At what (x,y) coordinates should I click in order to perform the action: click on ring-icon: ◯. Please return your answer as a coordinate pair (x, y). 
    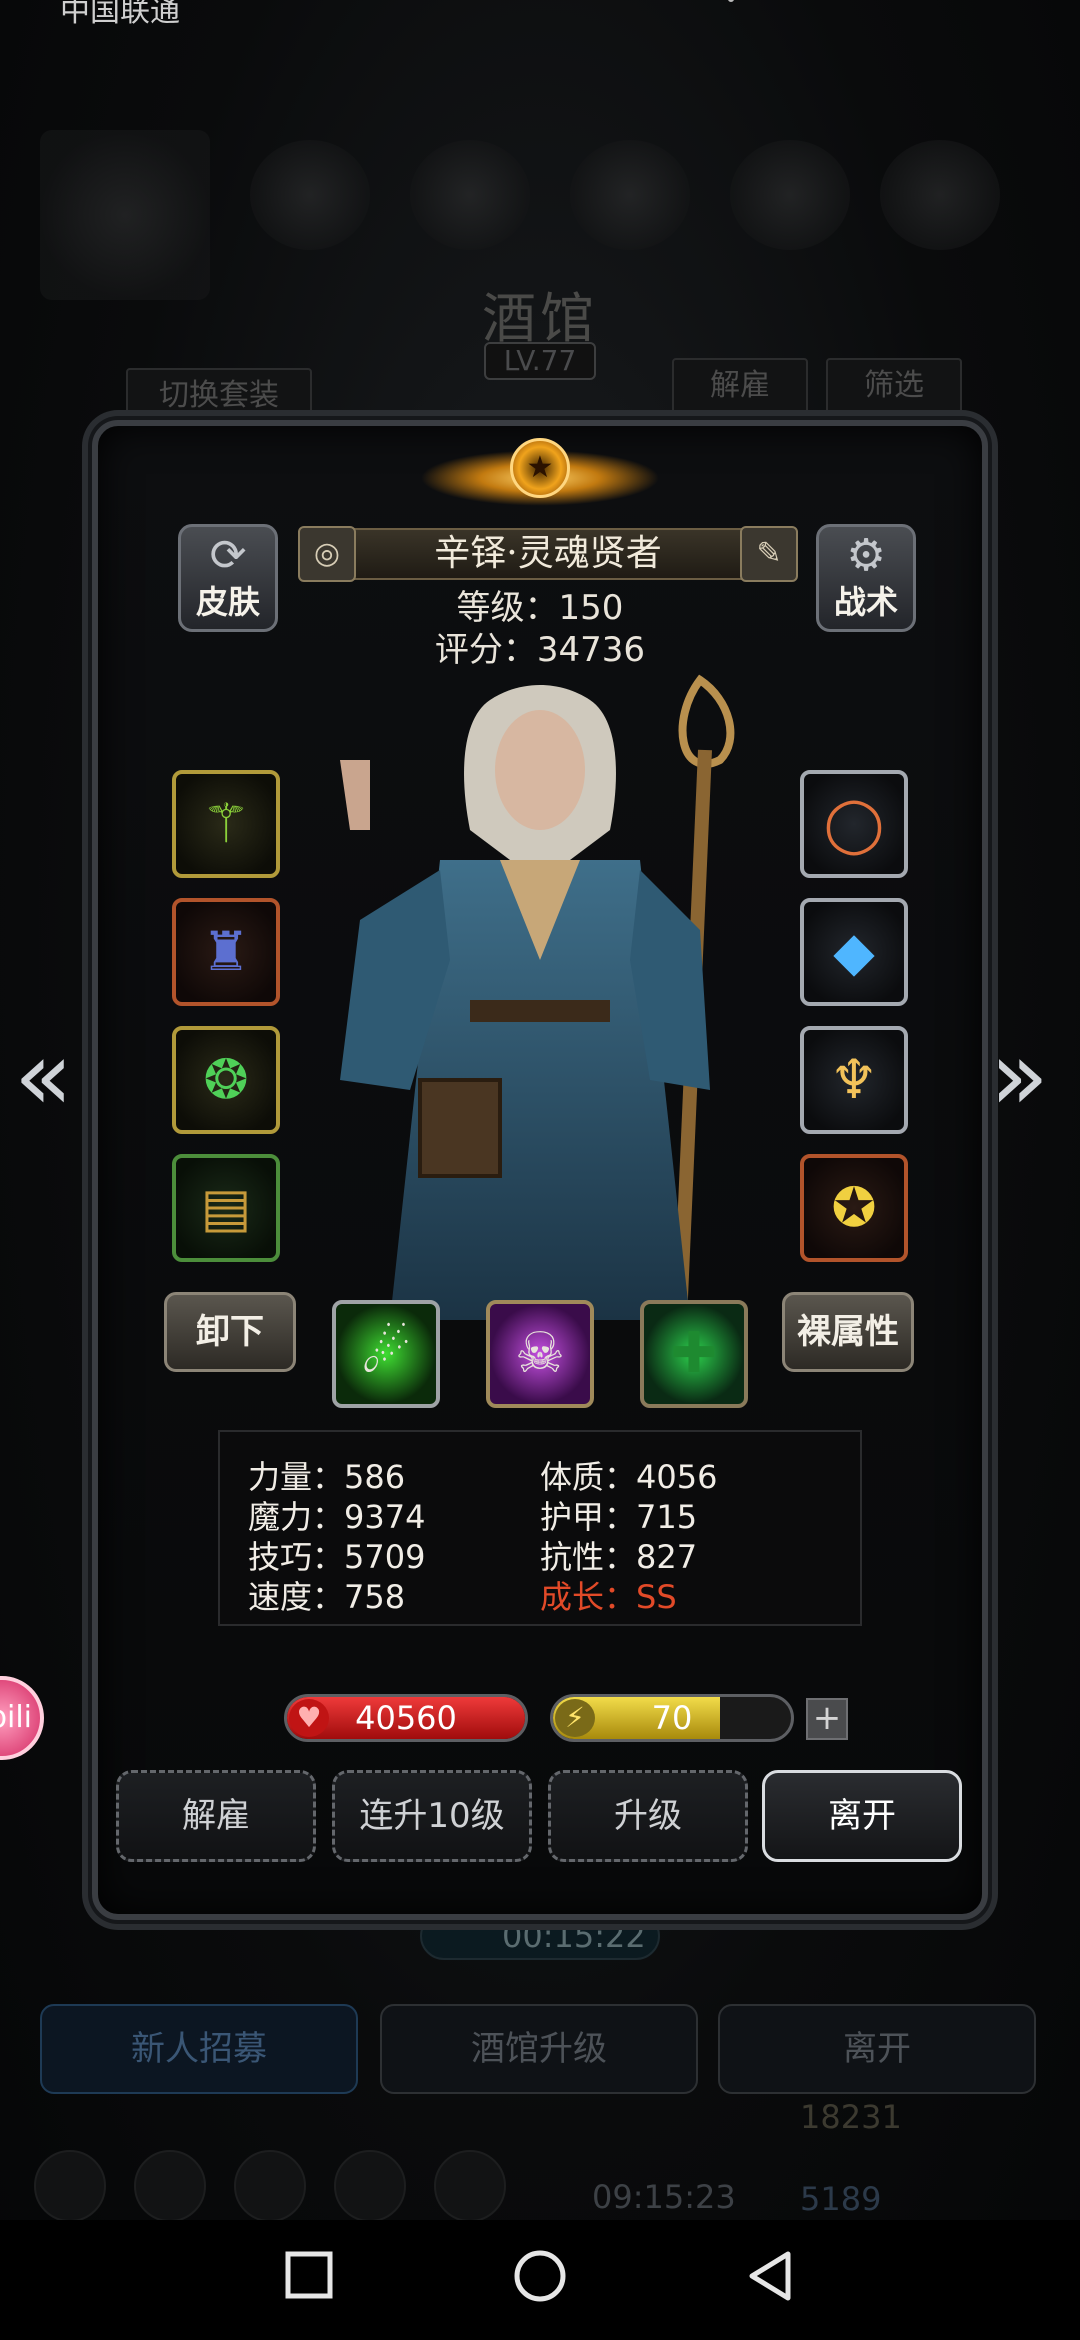
    Looking at the image, I should click on (854, 823).